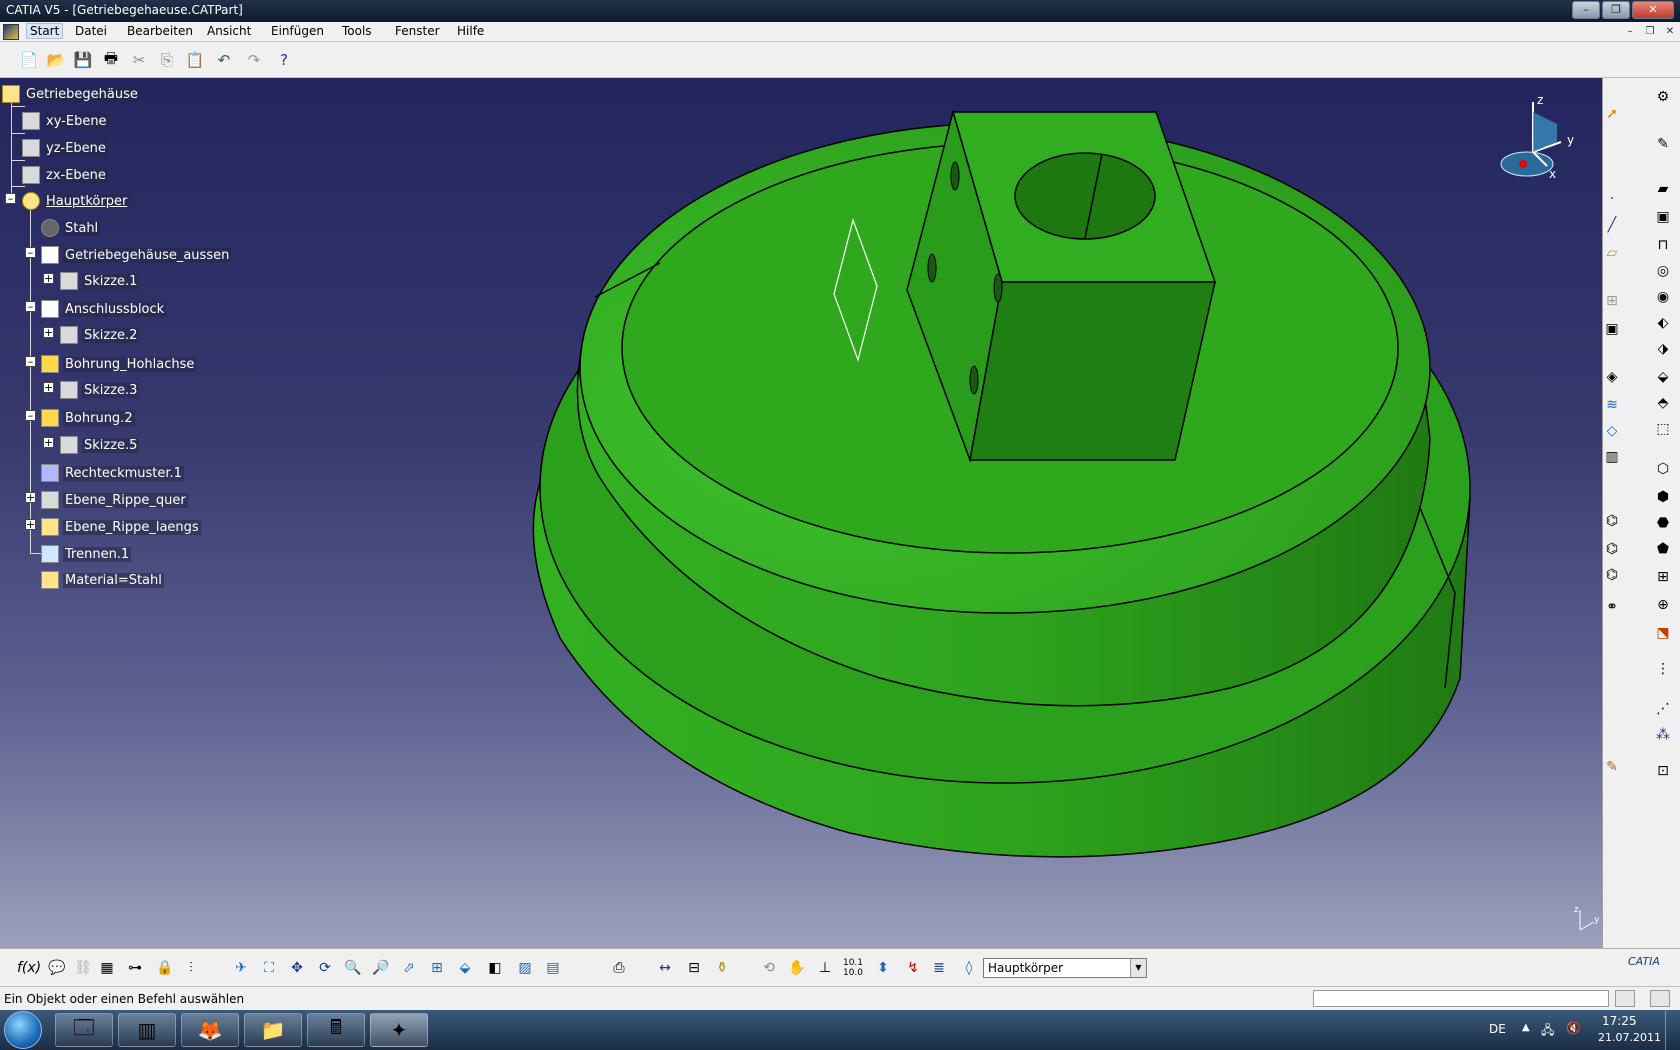 The image size is (1680, 1050). I want to click on rotate-icon: ⊕, so click(1663, 605).